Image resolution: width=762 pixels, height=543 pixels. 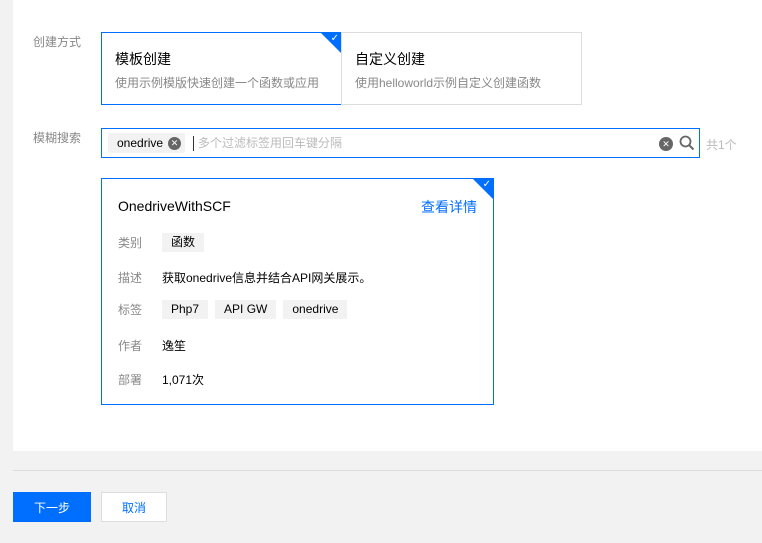 I want to click on clear-icon: ✕, so click(x=666, y=144).